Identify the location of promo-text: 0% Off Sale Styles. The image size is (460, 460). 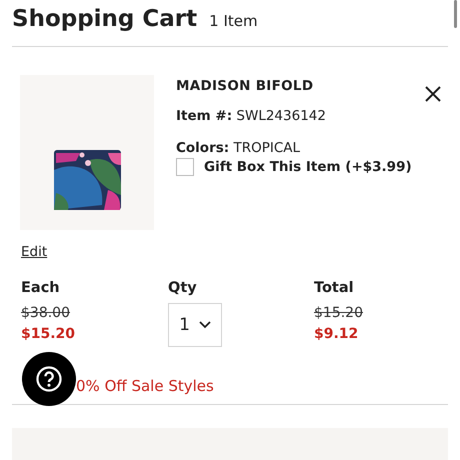
(145, 386).